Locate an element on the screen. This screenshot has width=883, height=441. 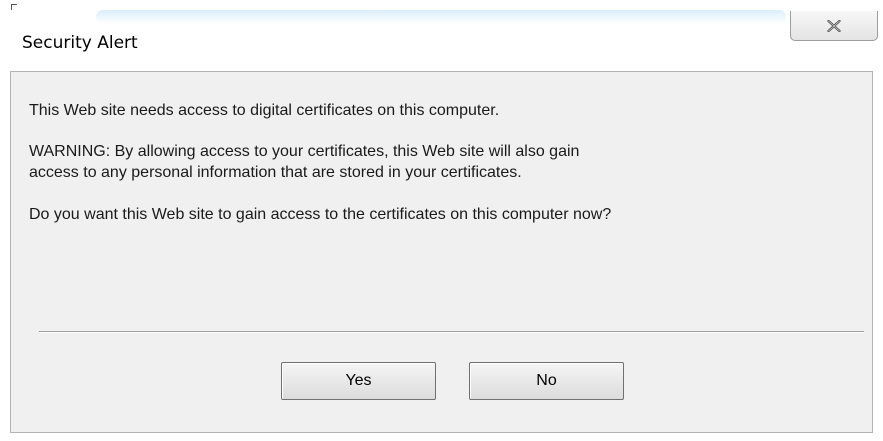
yes-button: Yes is located at coordinates (358, 381).